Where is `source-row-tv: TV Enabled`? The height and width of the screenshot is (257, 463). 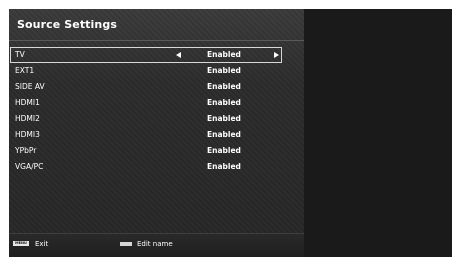 source-row-tv: TV Enabled is located at coordinates (146, 55).